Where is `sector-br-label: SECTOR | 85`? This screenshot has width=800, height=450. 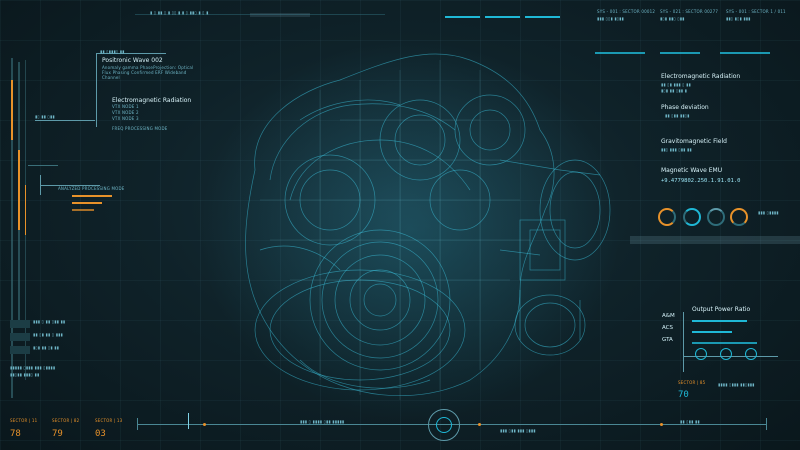 sector-br-label: SECTOR | 85 is located at coordinates (692, 382).